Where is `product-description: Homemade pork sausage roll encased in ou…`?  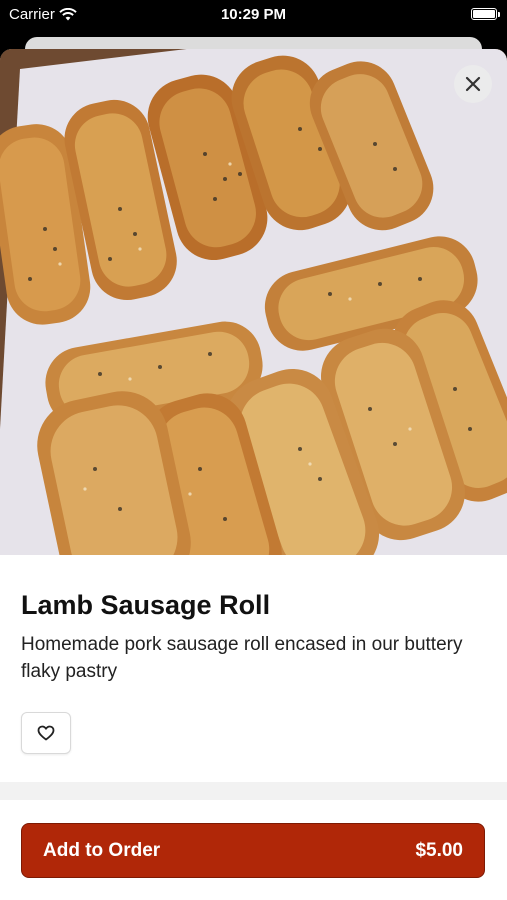
product-description: Homemade pork sausage roll encased in ou… is located at coordinates (242, 658).